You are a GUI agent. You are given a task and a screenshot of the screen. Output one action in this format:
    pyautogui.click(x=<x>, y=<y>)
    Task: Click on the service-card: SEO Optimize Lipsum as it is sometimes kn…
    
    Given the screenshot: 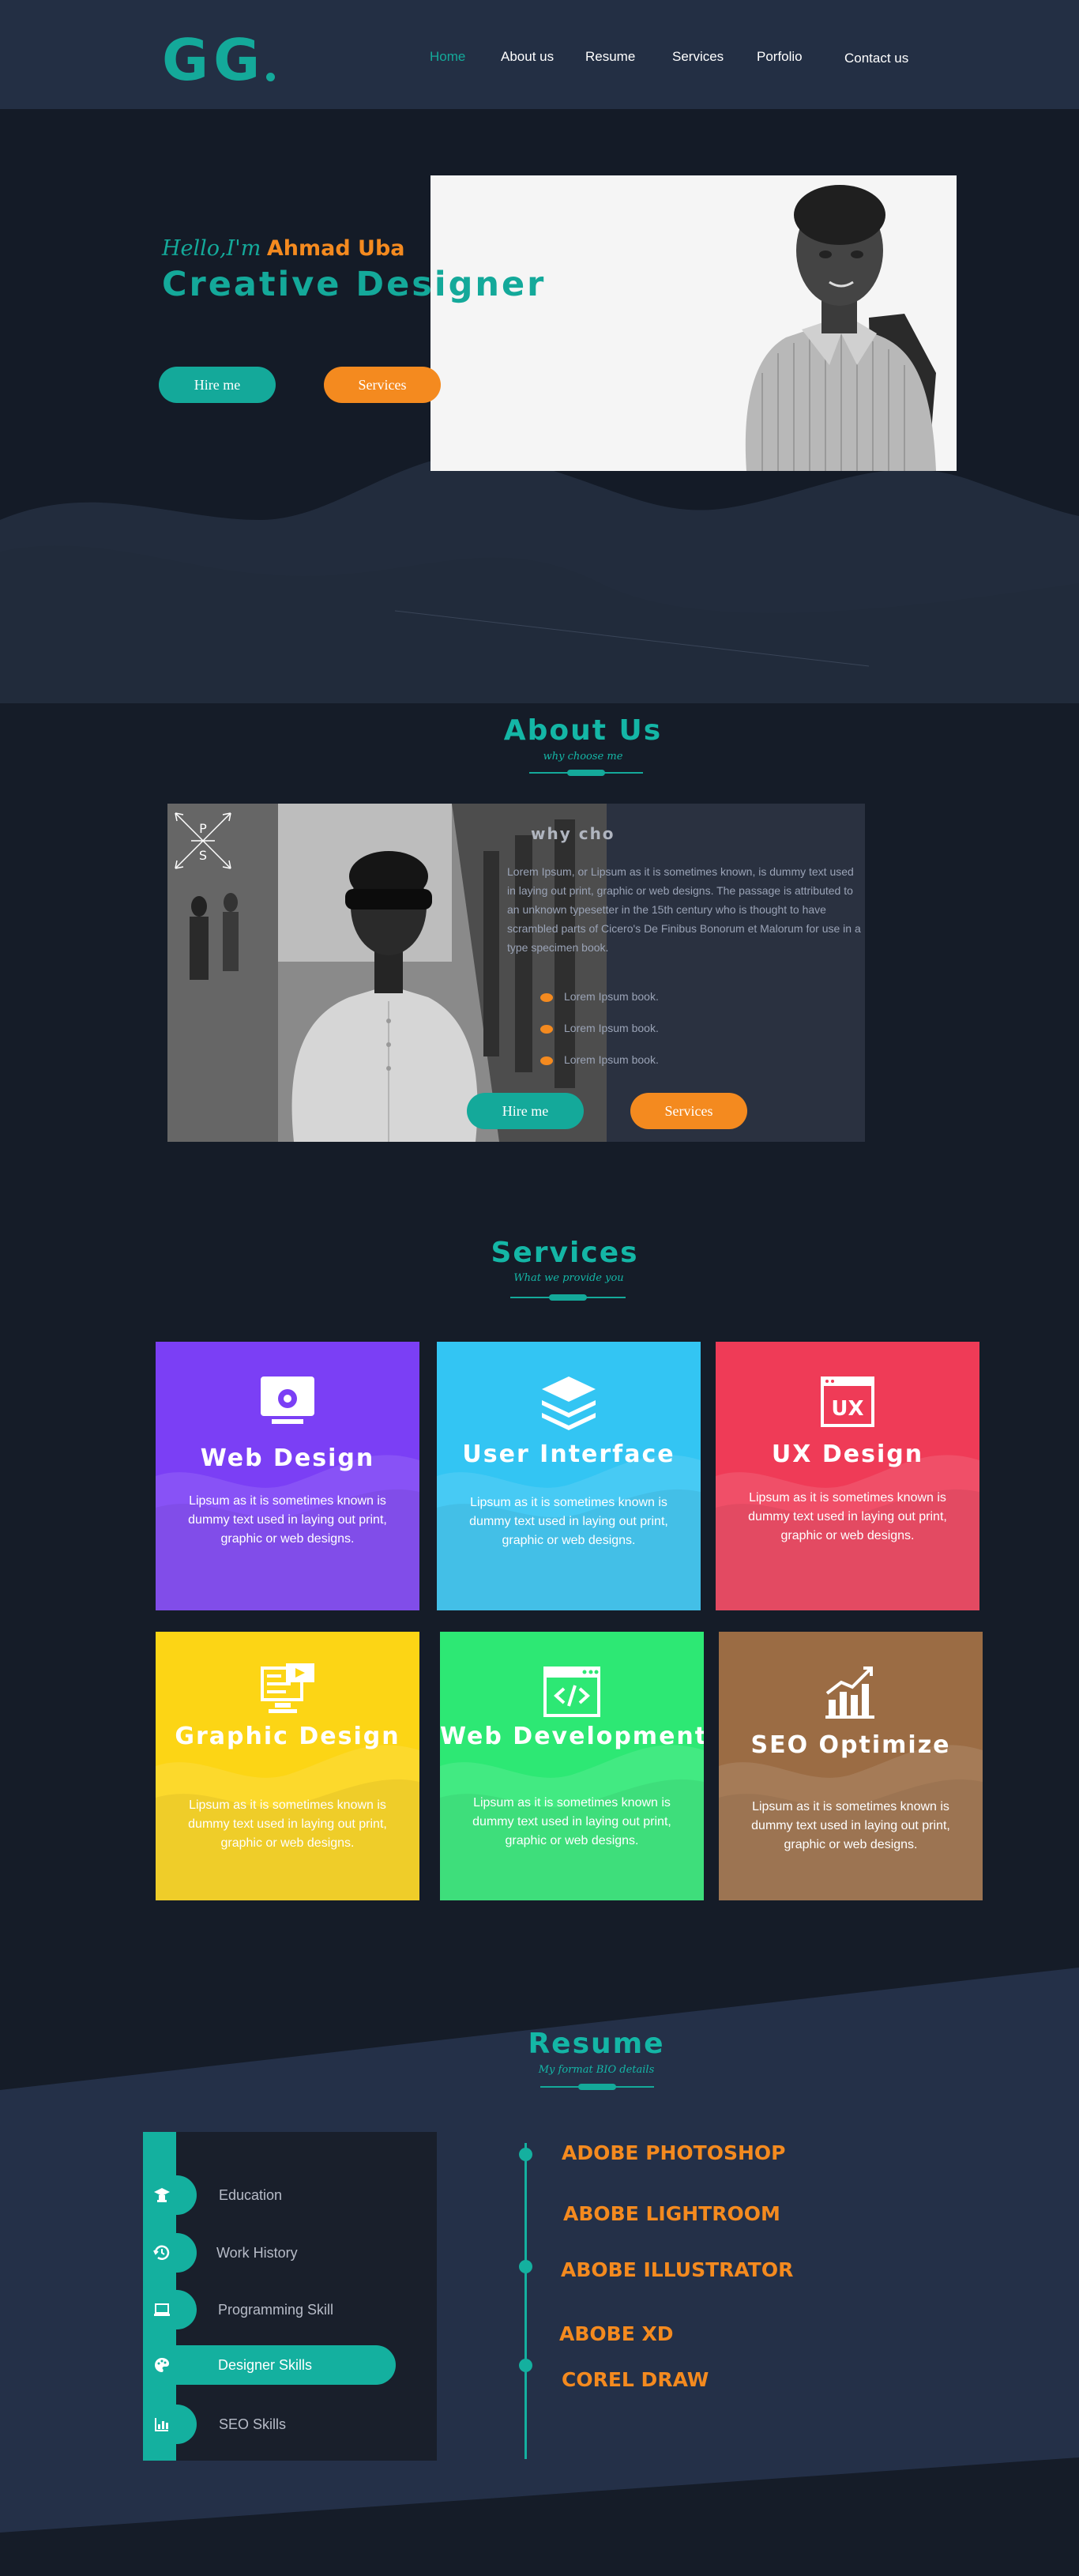 What is the action you would take?
    pyautogui.click(x=851, y=1766)
    